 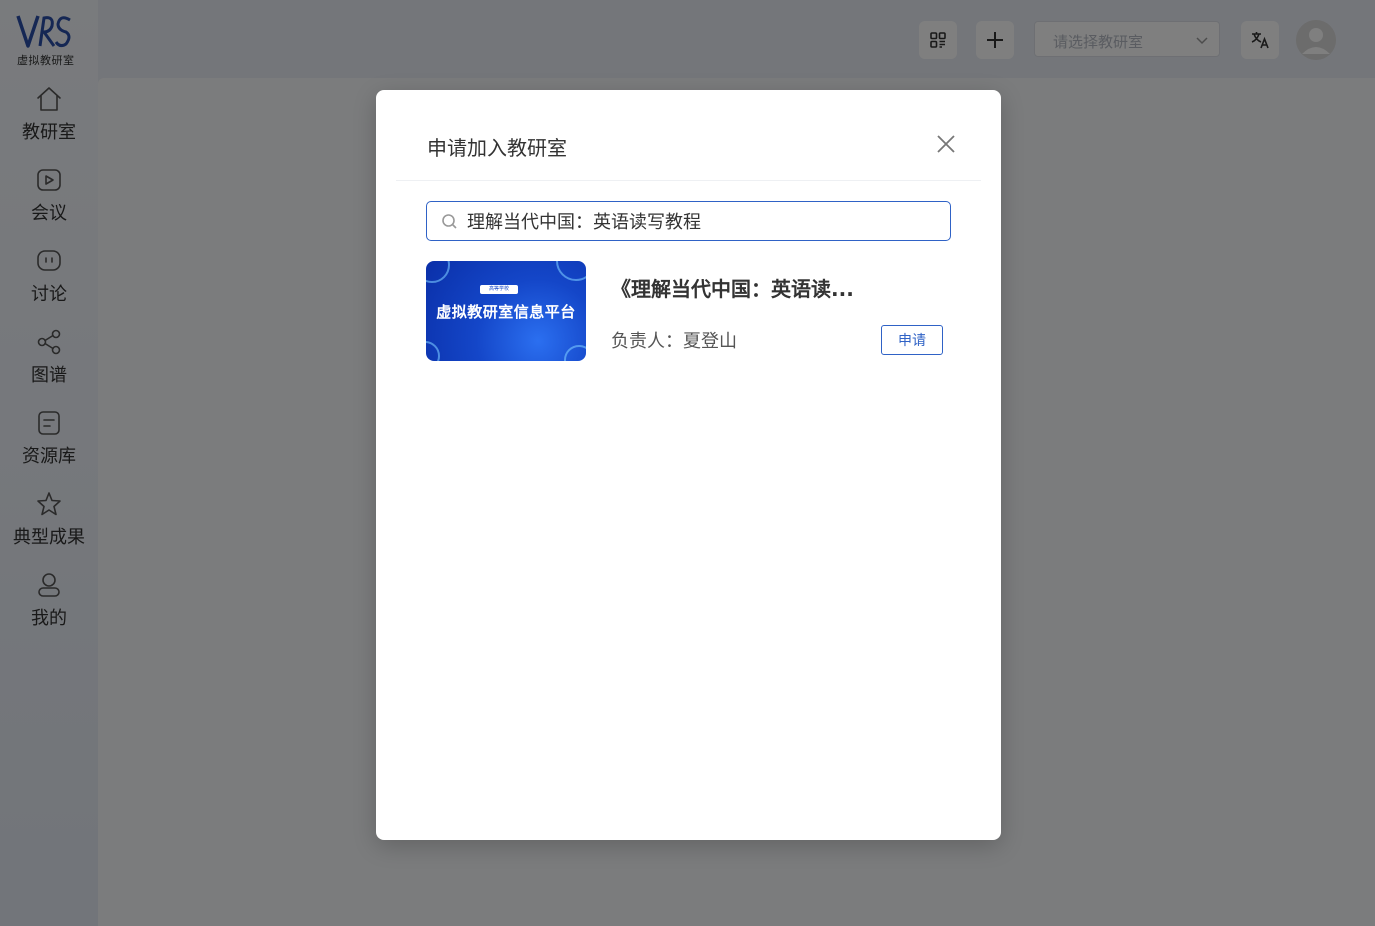 I want to click on search-box, so click(x=688, y=221).